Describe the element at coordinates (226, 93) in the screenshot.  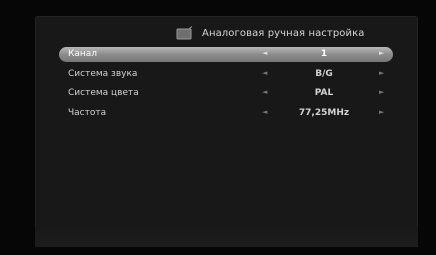
I see `setting-row-color-system: Система цвета ◄ PAL ►` at that location.